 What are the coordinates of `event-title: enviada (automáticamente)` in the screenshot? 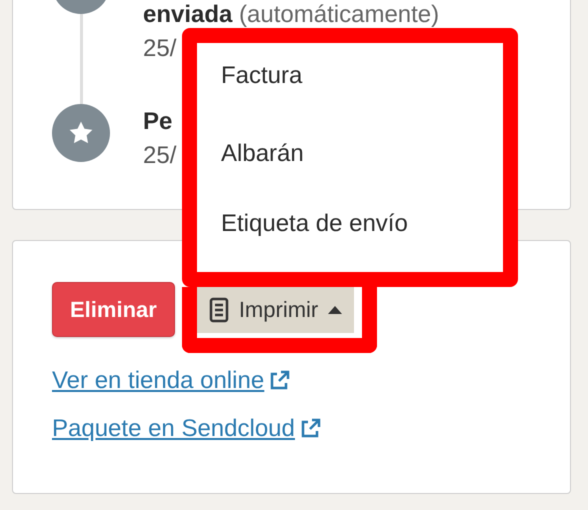 It's located at (291, 15).